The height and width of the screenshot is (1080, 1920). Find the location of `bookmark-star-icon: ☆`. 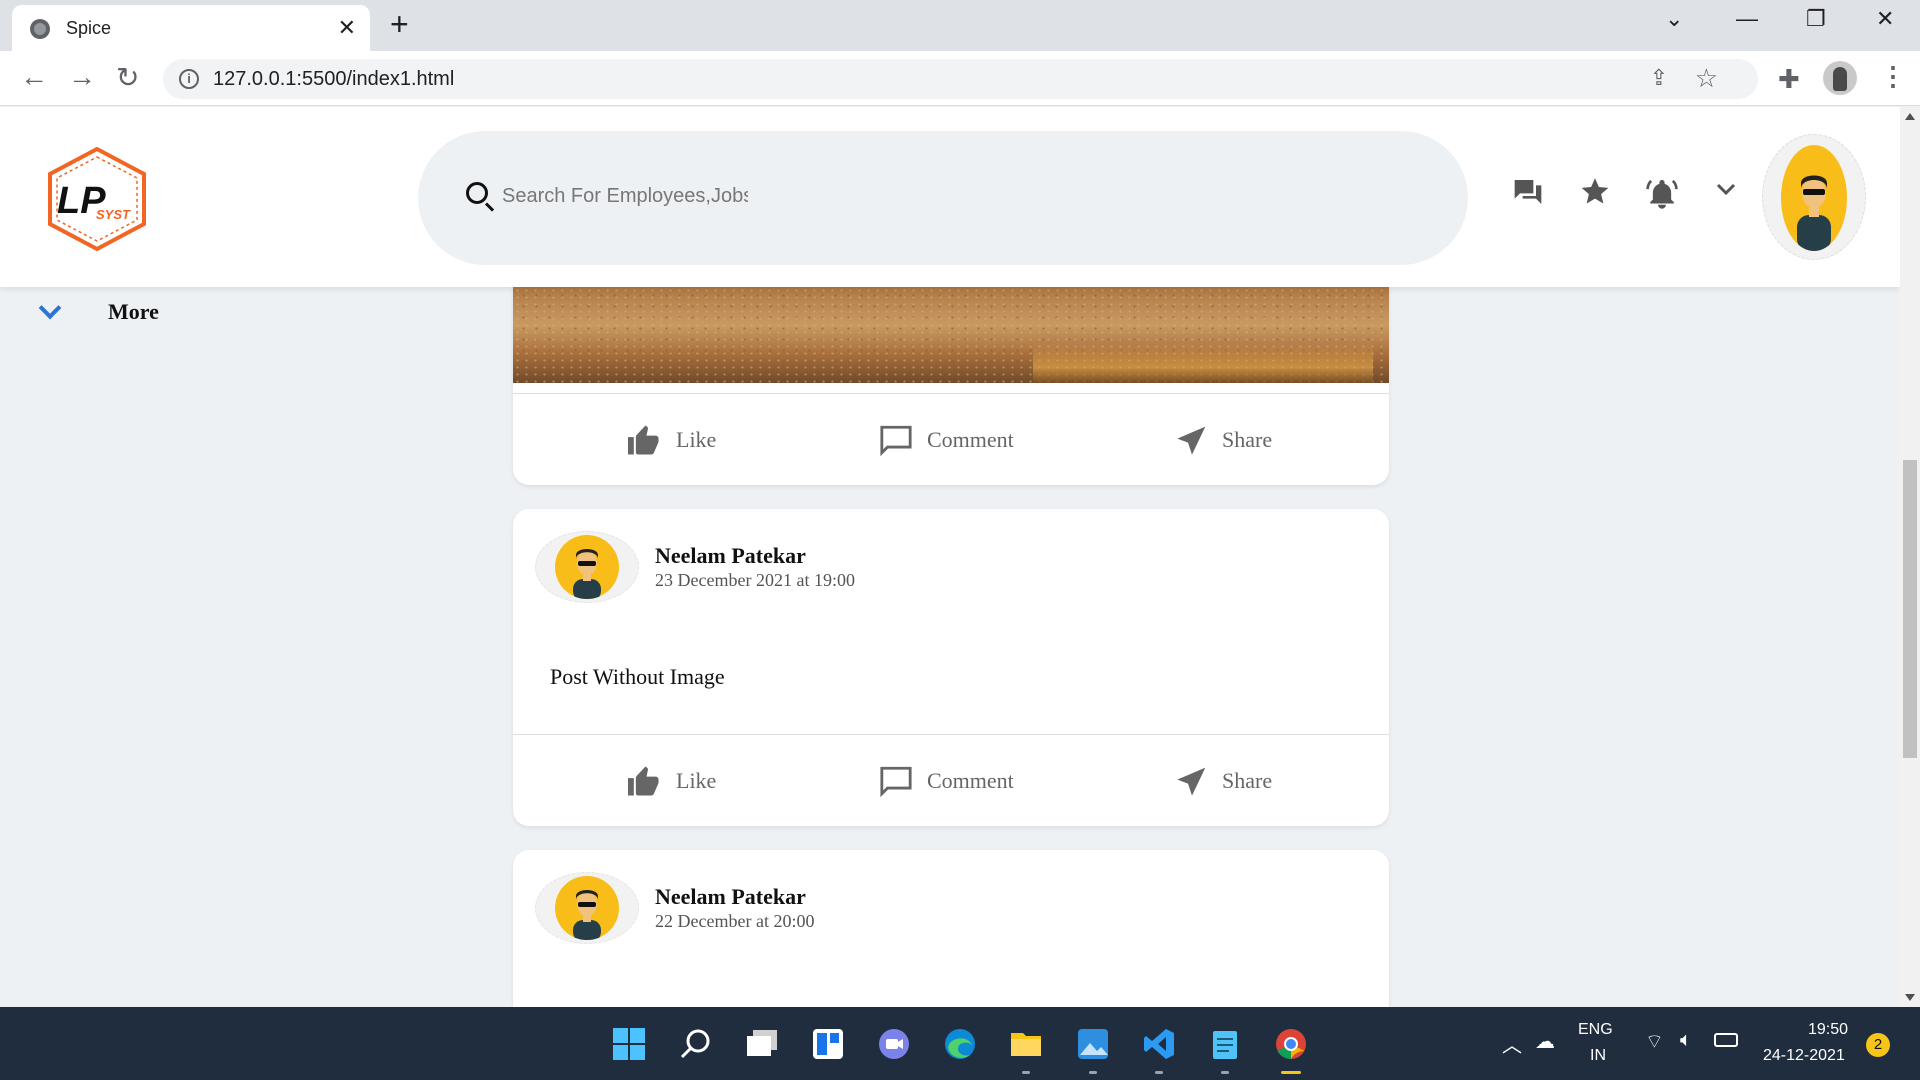

bookmark-star-icon: ☆ is located at coordinates (1706, 78).